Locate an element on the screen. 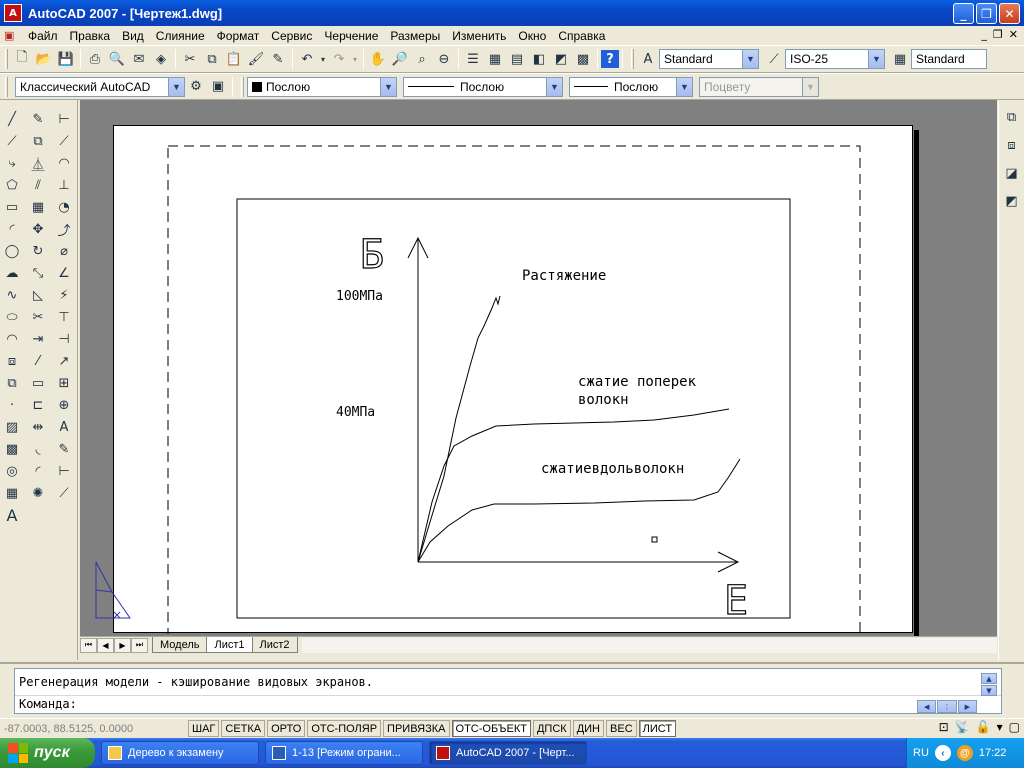  move-icon: ✥ is located at coordinates (38, 229).